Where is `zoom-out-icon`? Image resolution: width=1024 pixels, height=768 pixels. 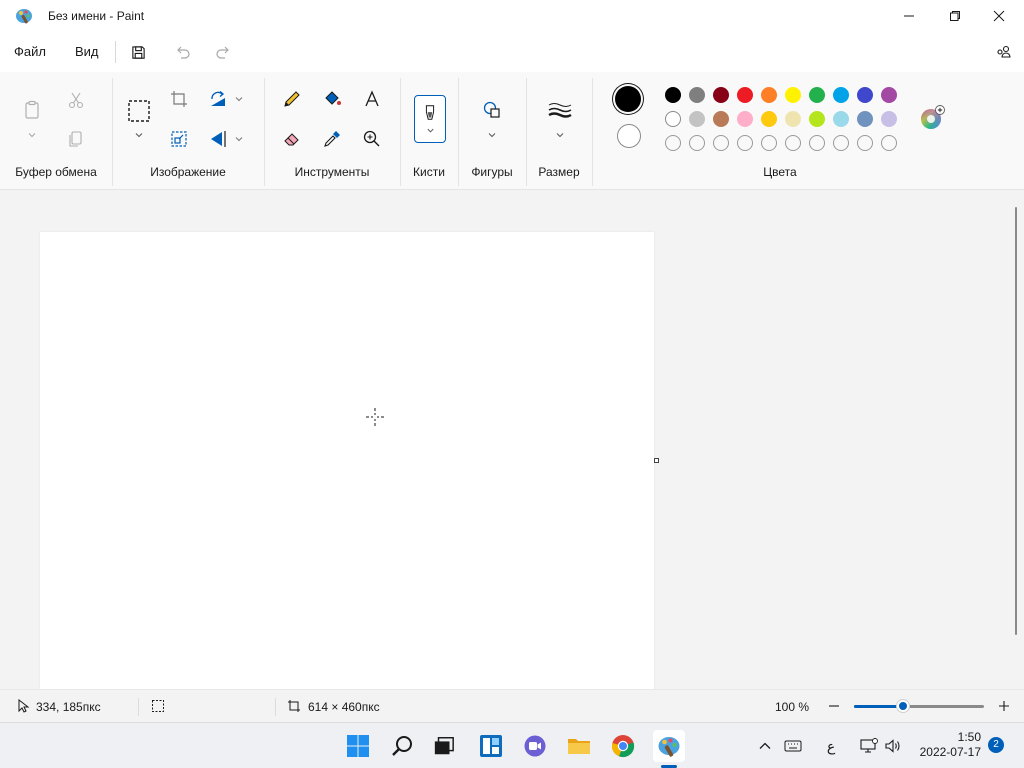 zoom-out-icon is located at coordinates (834, 706).